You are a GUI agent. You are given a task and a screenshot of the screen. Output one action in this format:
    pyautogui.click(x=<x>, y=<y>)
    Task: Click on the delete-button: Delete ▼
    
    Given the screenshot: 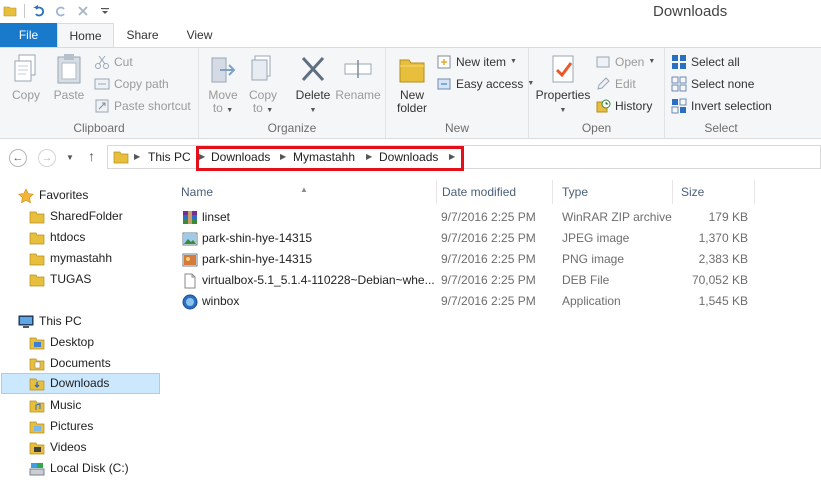 What is the action you would take?
    pyautogui.click(x=313, y=84)
    